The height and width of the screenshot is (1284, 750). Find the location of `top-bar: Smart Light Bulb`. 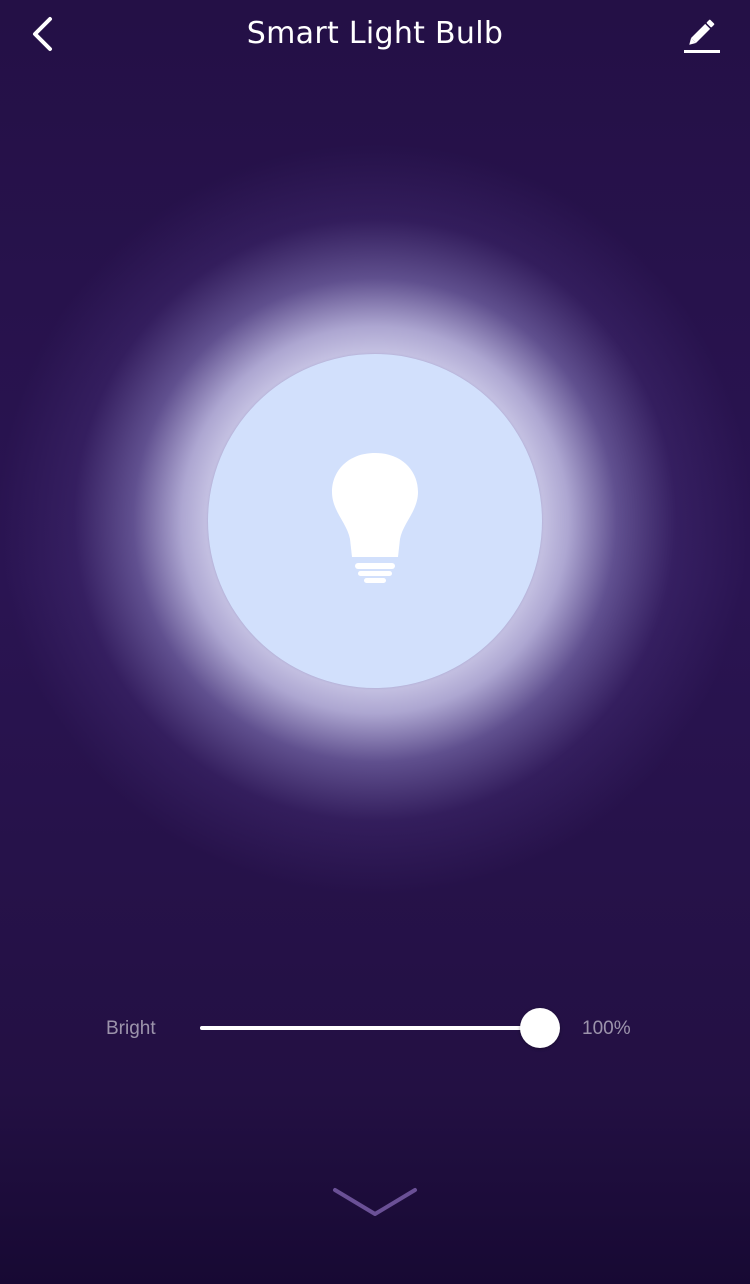

top-bar: Smart Light Bulb is located at coordinates (375, 35).